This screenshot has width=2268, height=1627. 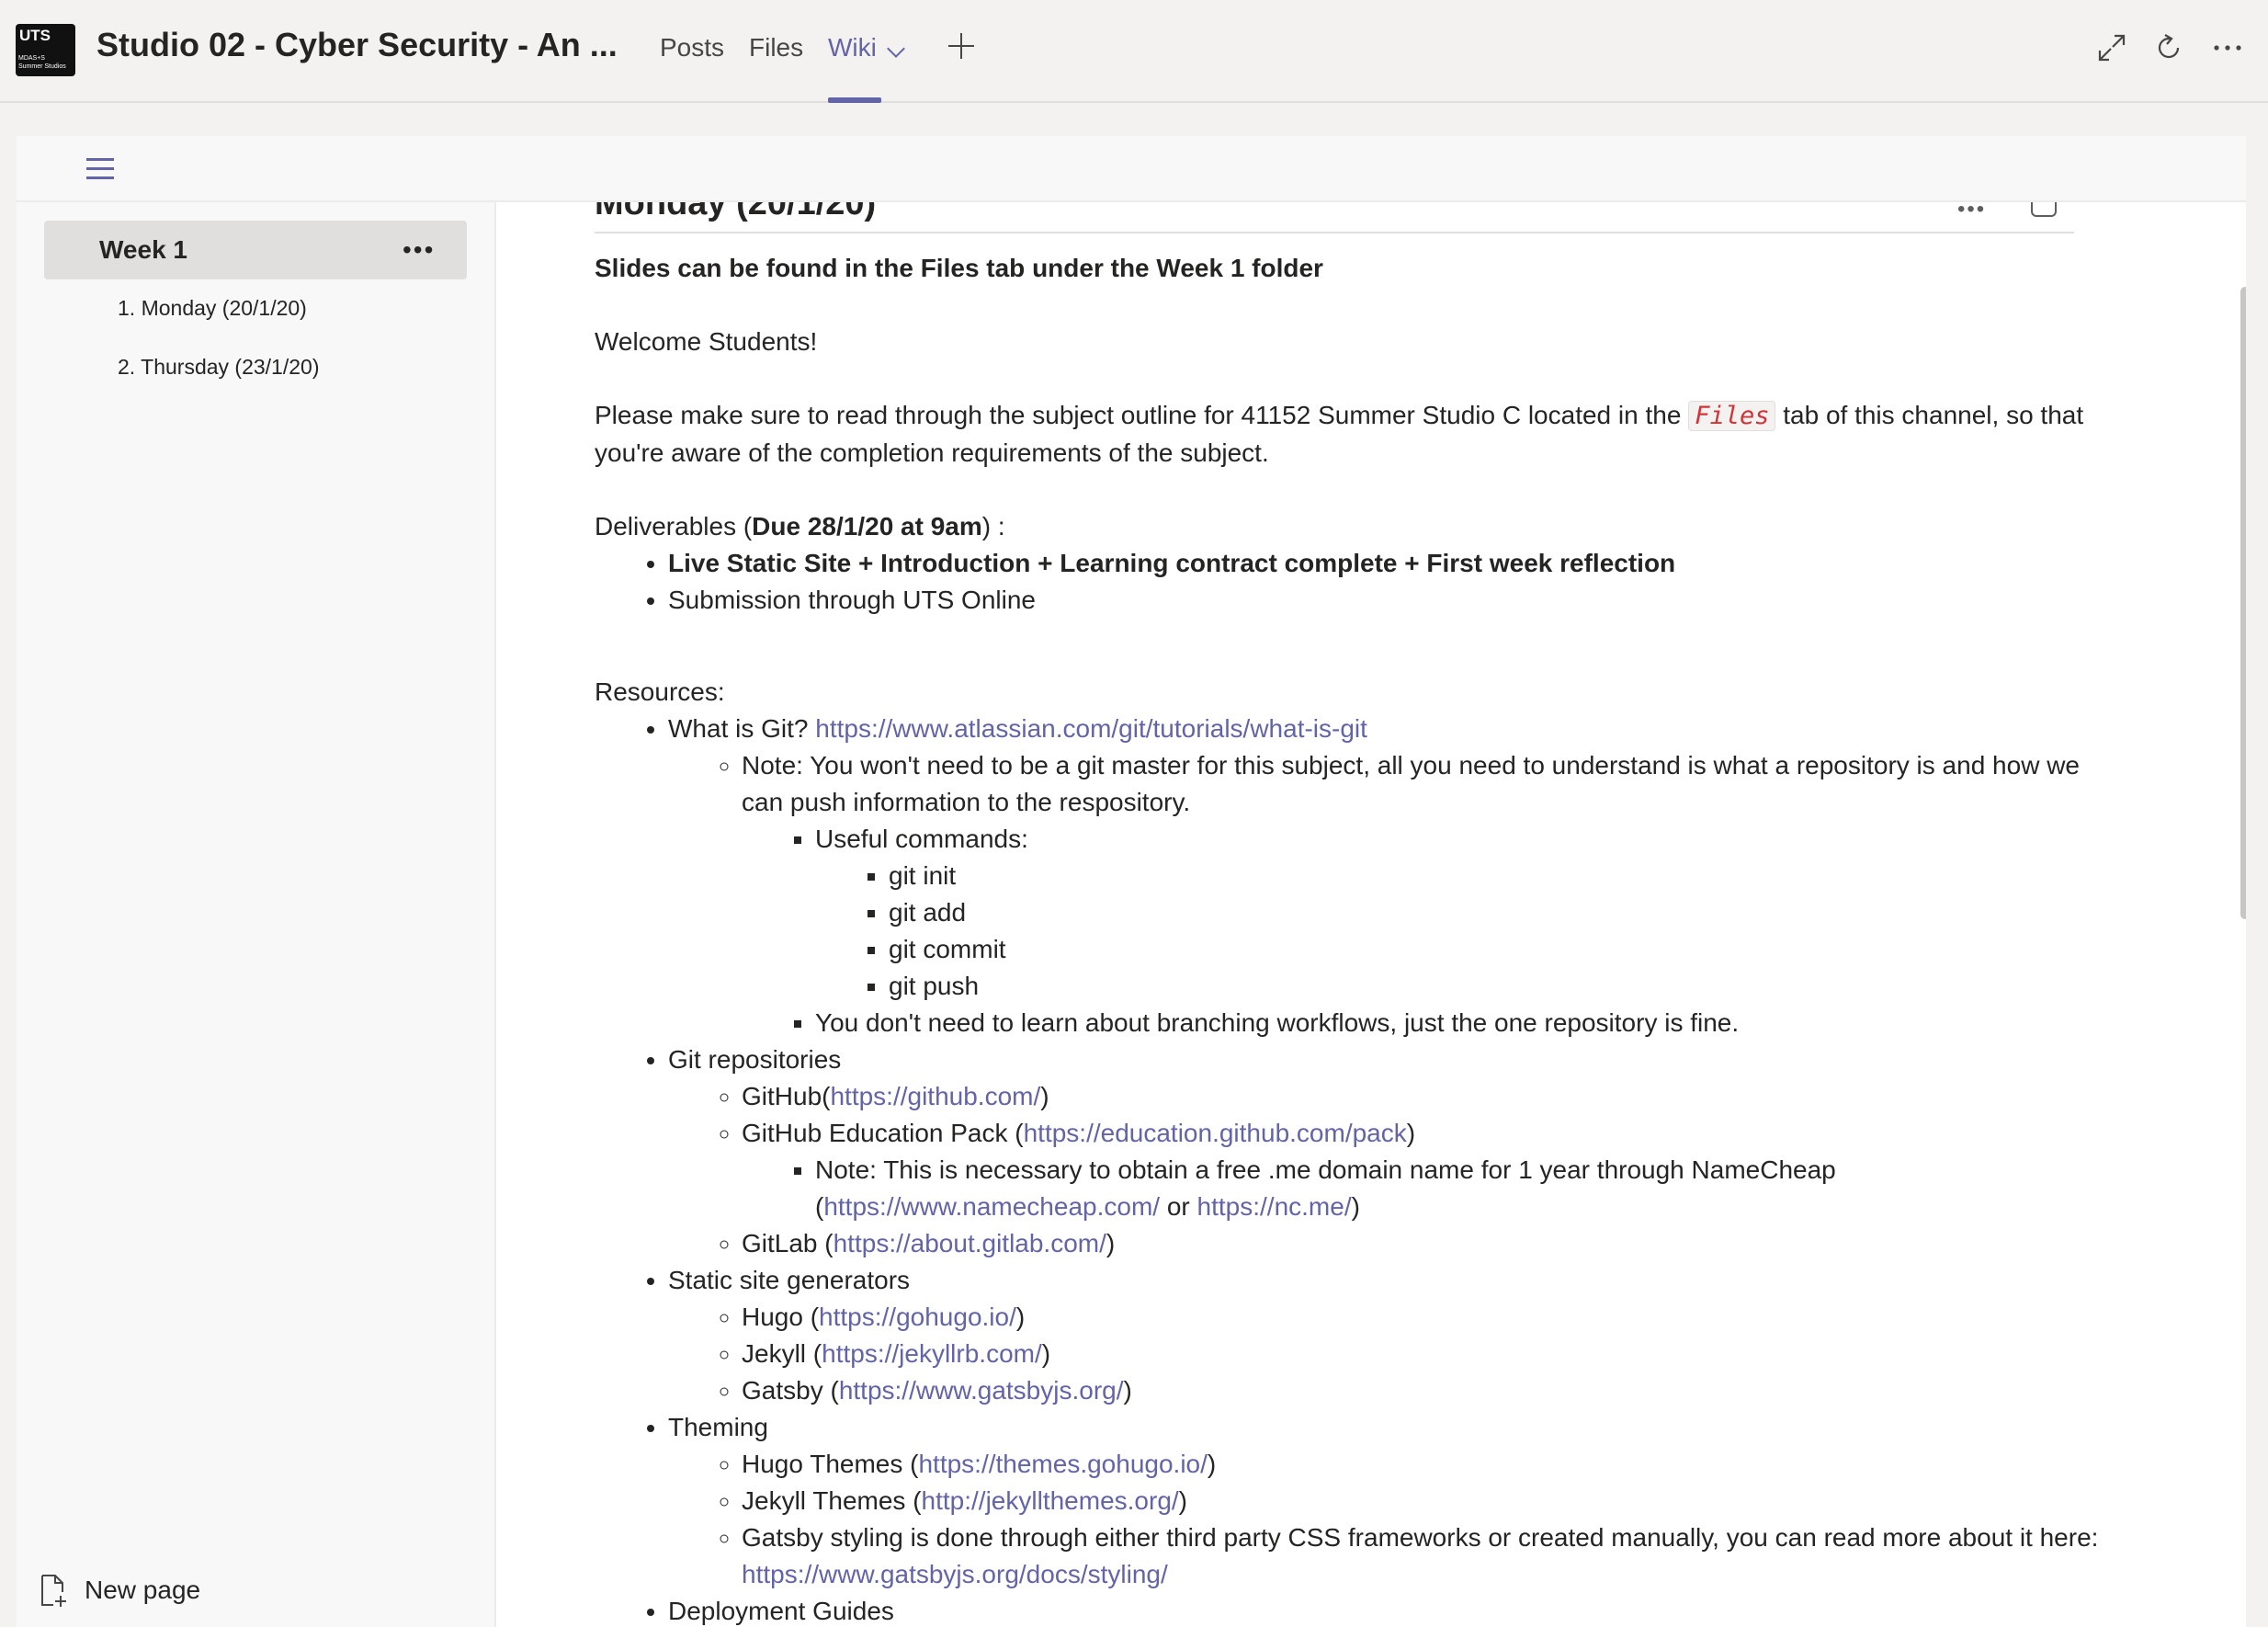 What do you see at coordinates (991, 1206) in the screenshot?
I see `namecheap-link: https://www.namecheap.com/` at bounding box center [991, 1206].